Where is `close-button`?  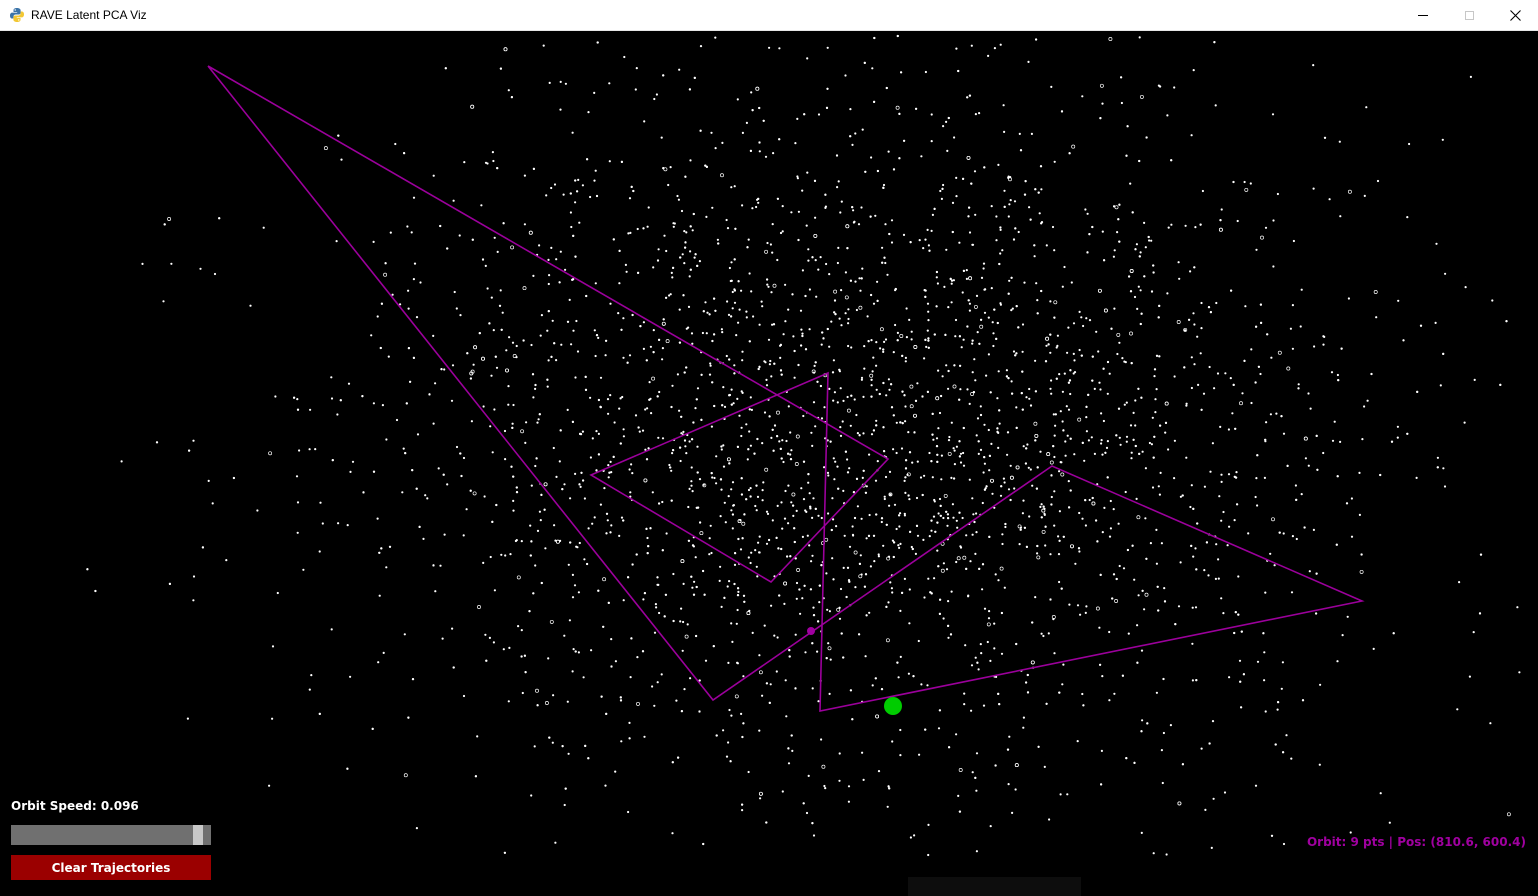
close-button is located at coordinates (1515, 15).